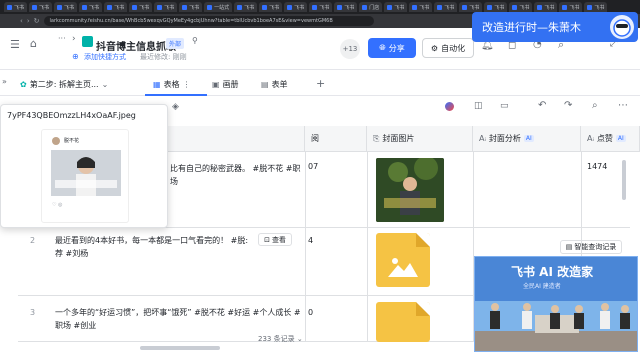 The width and height of the screenshot is (640, 354). What do you see at coordinates (180, 348) in the screenshot?
I see `horizontal-scrollbar` at bounding box center [180, 348].